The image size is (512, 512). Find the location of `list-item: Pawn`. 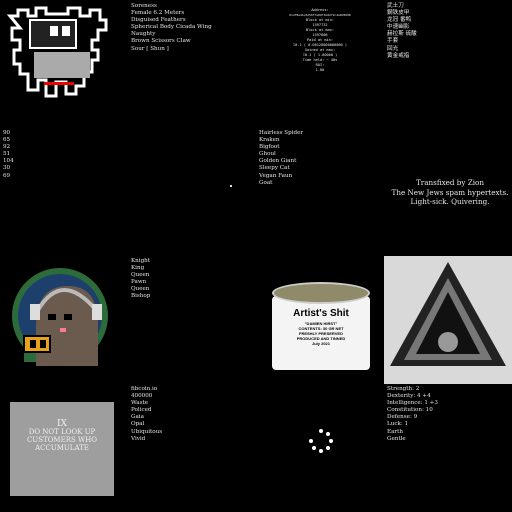

list-item: Pawn is located at coordinates (139, 282).